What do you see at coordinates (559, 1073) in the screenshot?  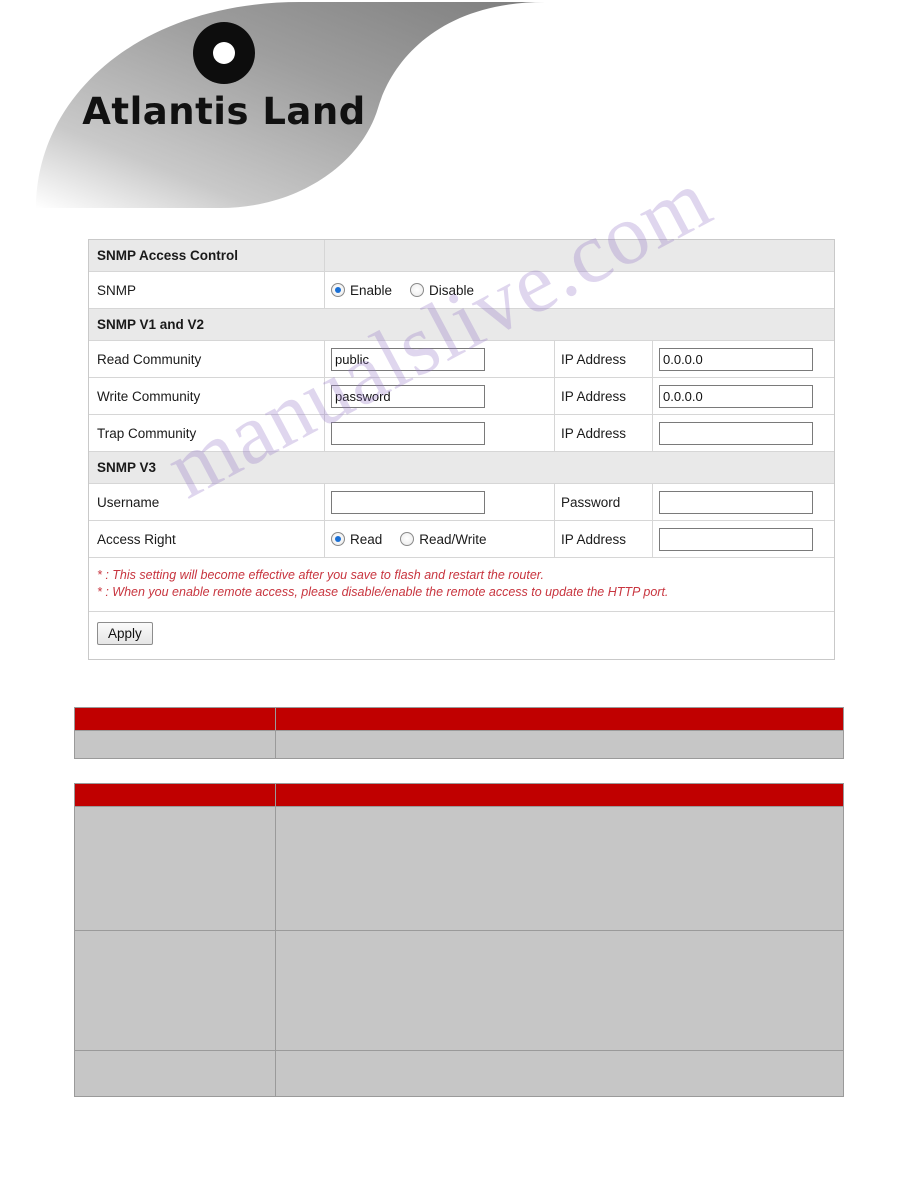 I see `table2-r3c2` at bounding box center [559, 1073].